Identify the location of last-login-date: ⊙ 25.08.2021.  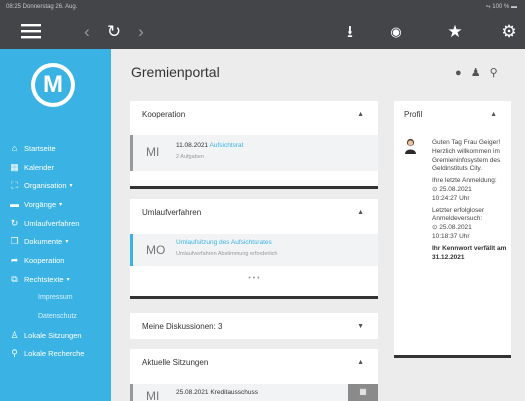
(452, 189).